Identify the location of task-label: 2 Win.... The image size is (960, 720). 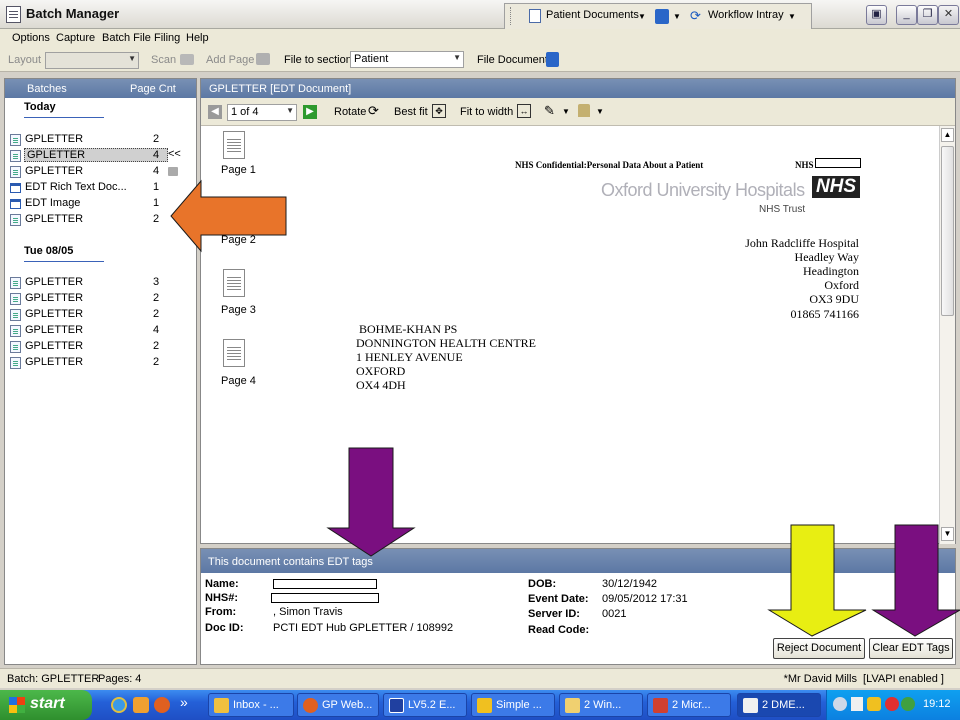
(603, 705).